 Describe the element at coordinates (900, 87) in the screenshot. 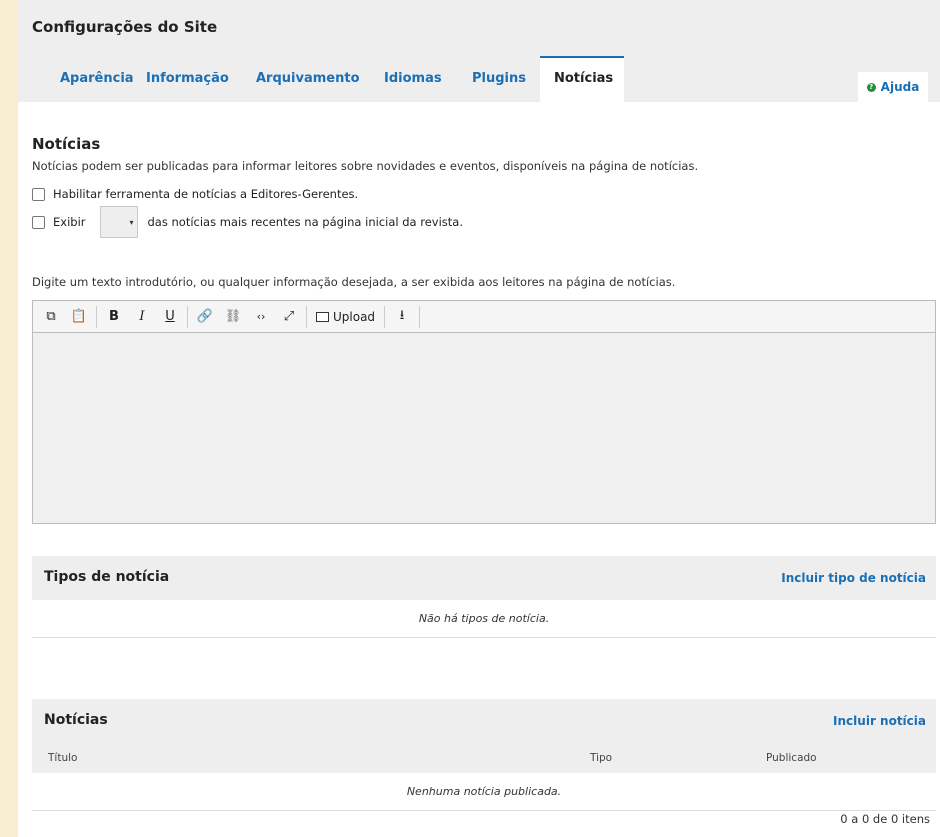

I see `help-label: Ajuda` at that location.